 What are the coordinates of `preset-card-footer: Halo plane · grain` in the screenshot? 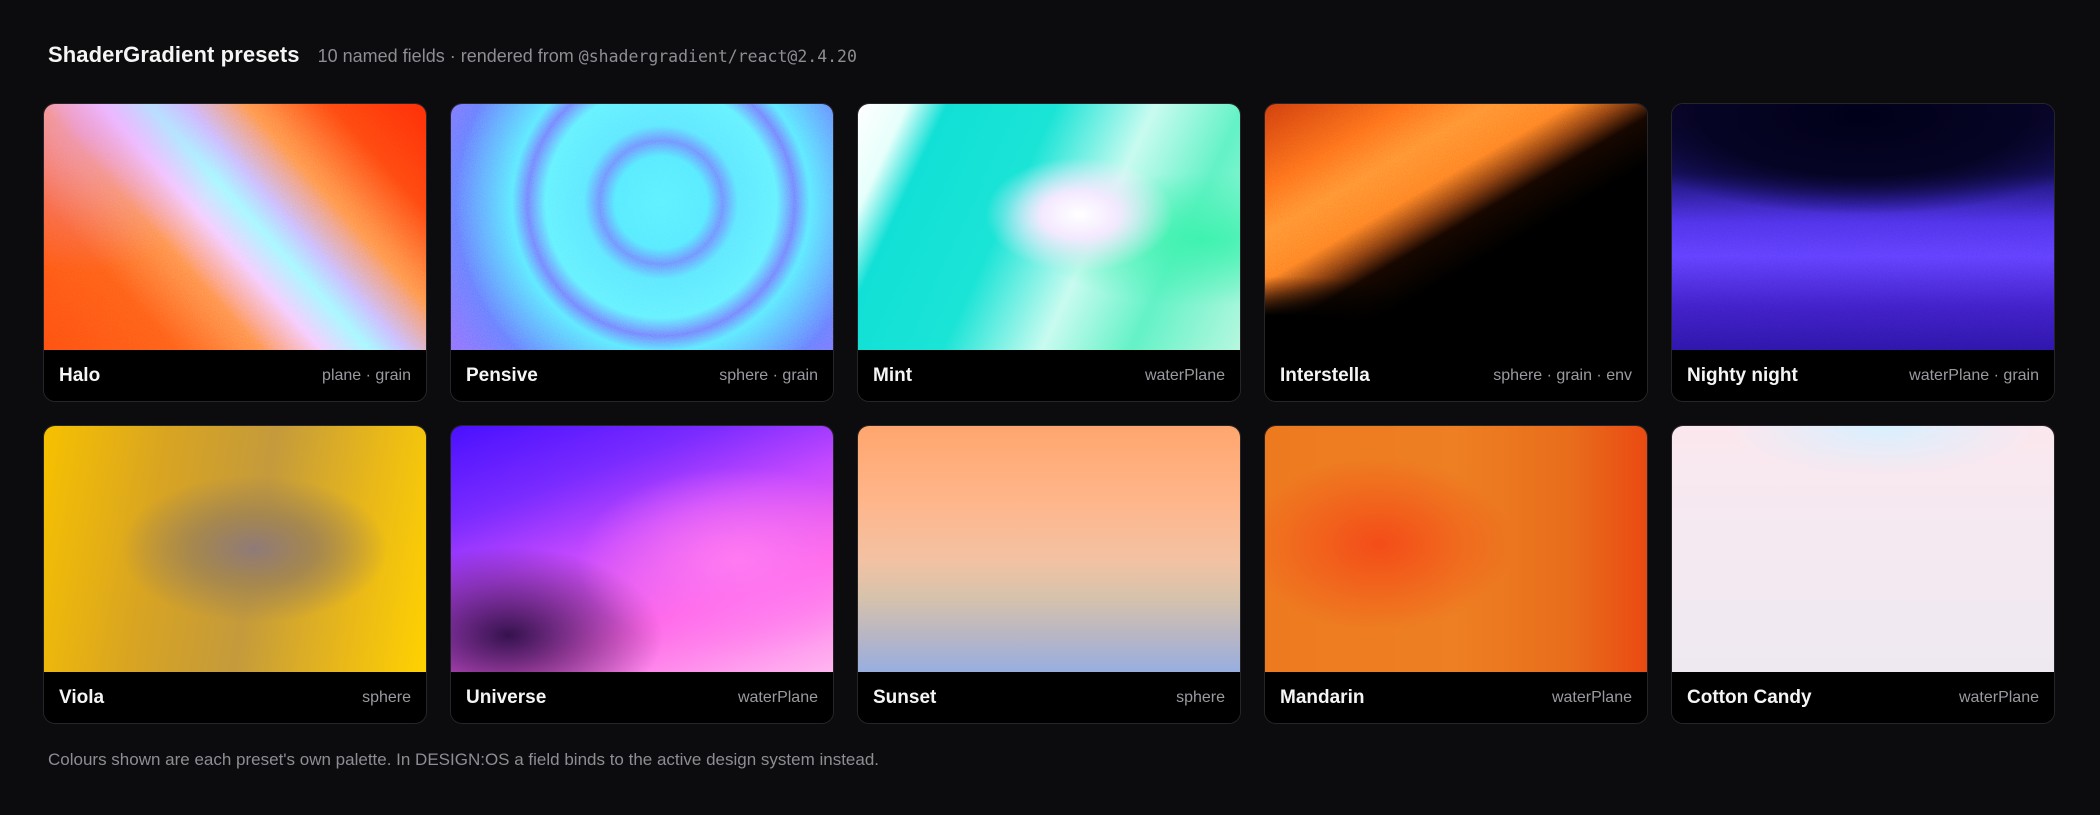 It's located at (235, 375).